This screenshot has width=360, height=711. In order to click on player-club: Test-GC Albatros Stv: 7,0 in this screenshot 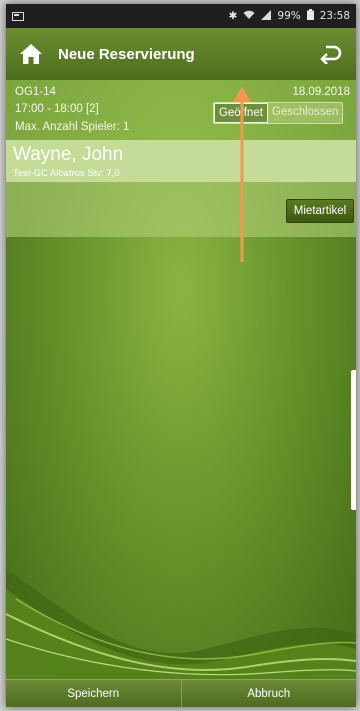, I will do `click(66, 173)`.